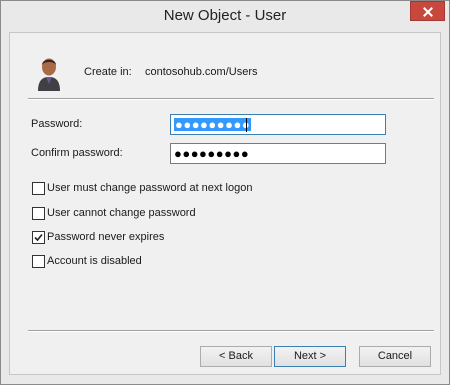 The width and height of the screenshot is (450, 385). I want to click on user-icon, so click(49, 74).